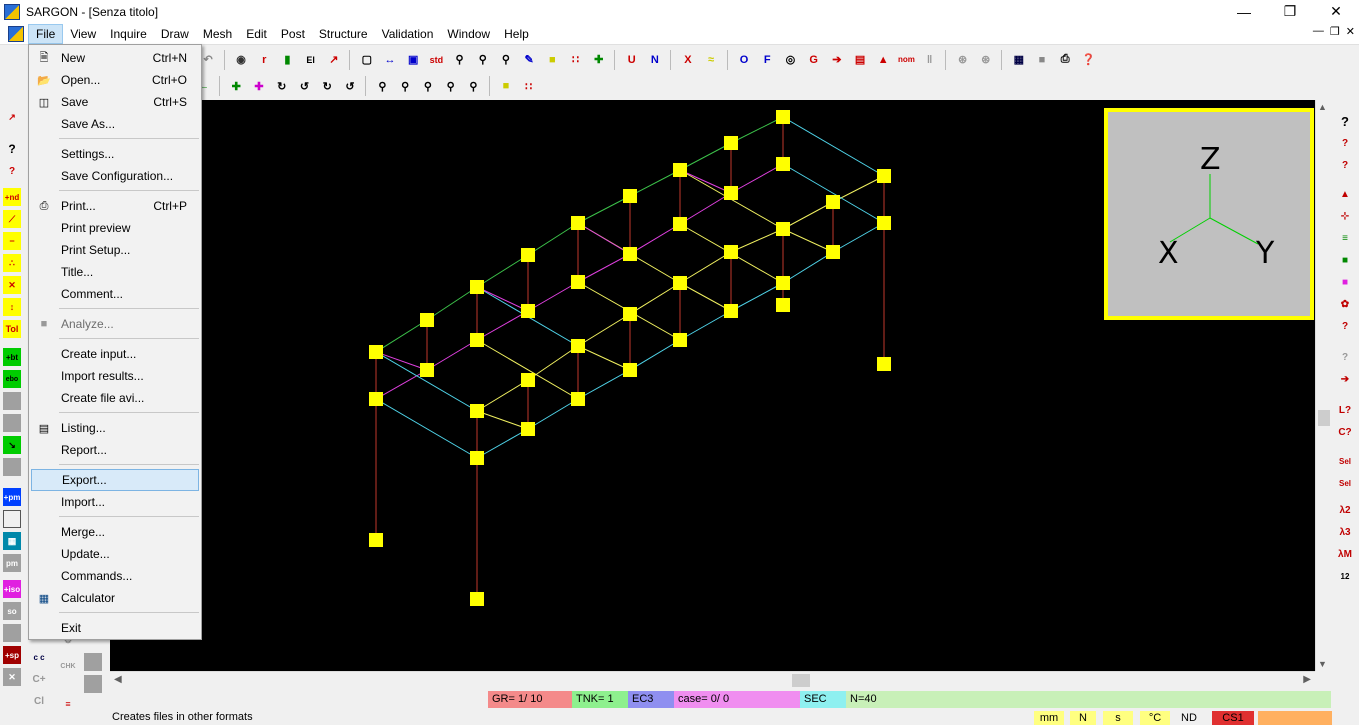 The height and width of the screenshot is (725, 1359). I want to click on rotate-icon: ↻, so click(281, 86).